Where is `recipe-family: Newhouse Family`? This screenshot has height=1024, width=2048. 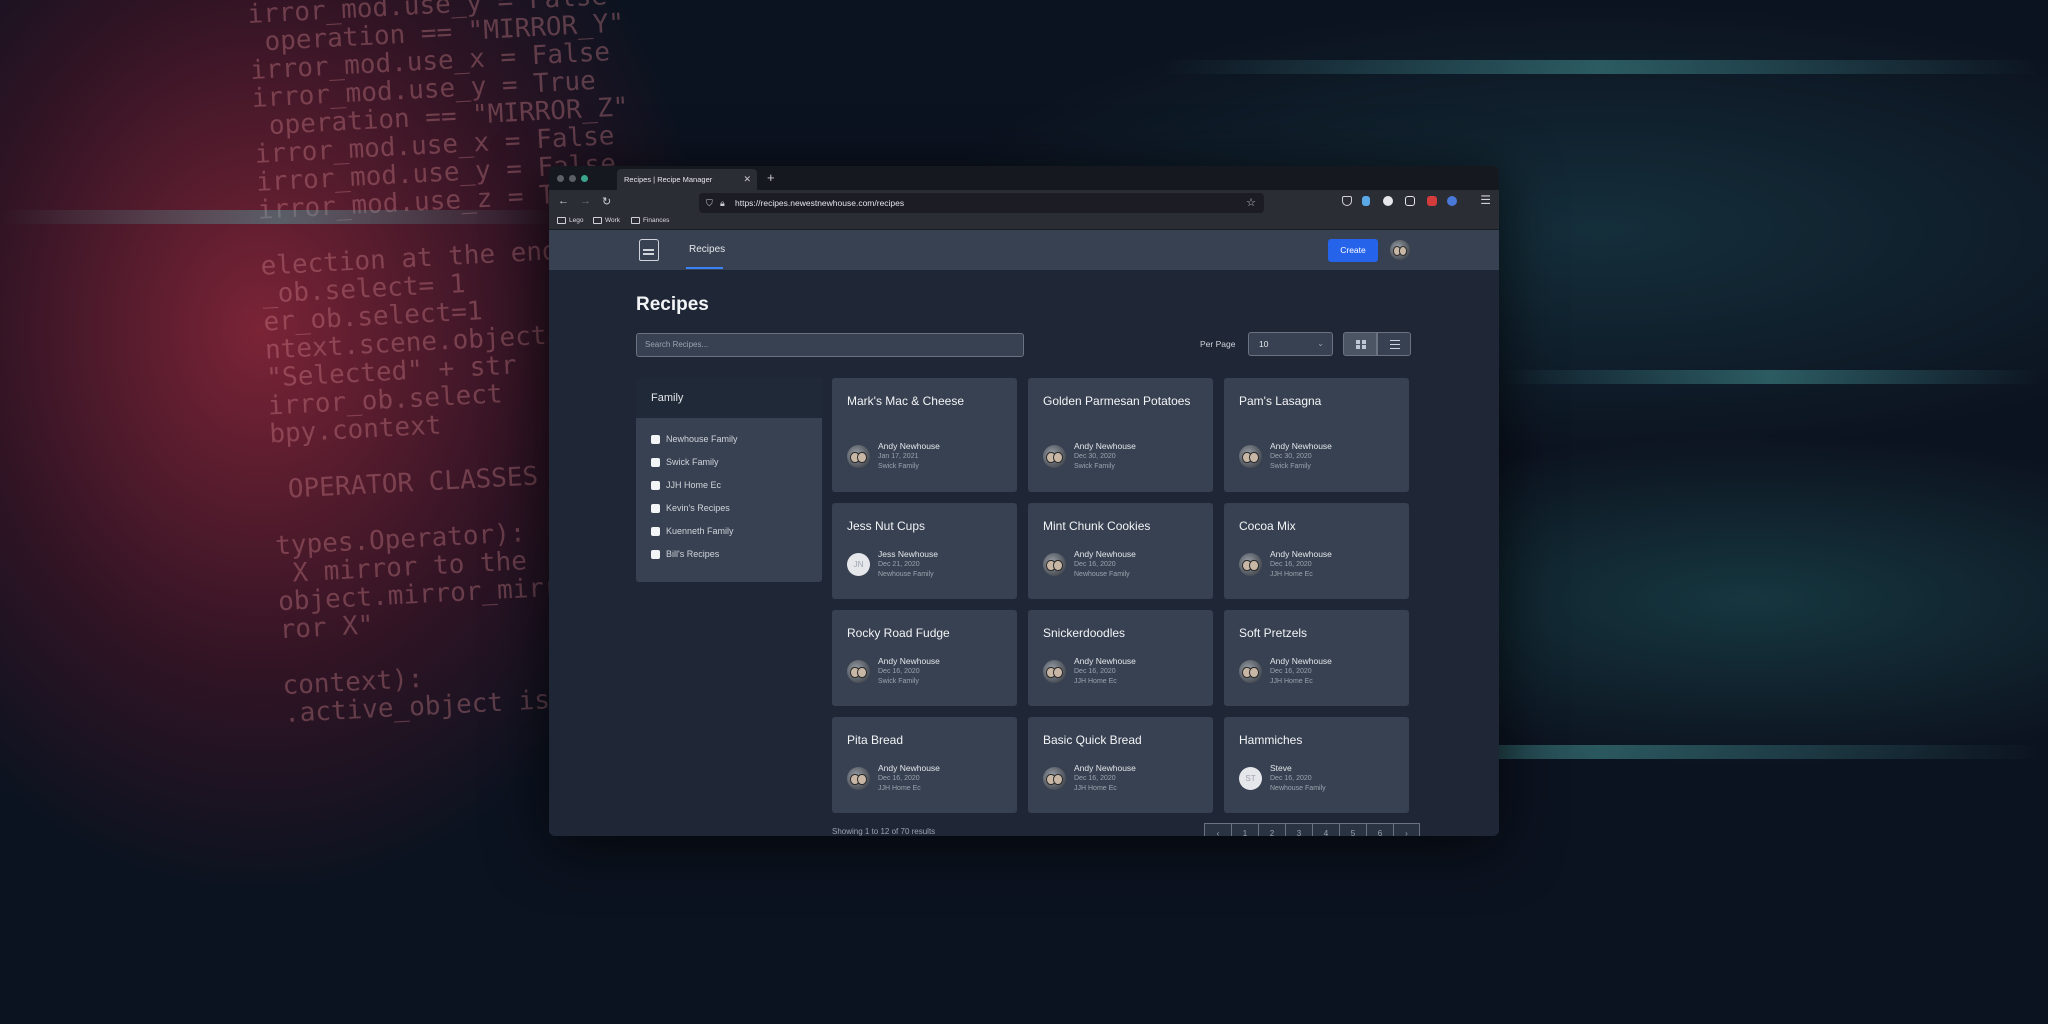
recipe-family: Newhouse Family is located at coordinates (1102, 574).